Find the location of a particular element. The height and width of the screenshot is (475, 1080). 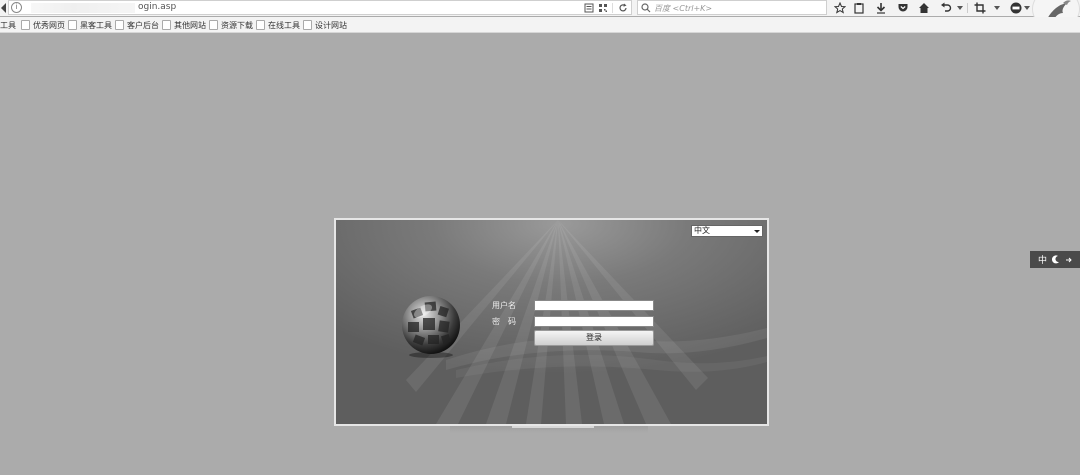

toolbar-divider is located at coordinates (967, 8).